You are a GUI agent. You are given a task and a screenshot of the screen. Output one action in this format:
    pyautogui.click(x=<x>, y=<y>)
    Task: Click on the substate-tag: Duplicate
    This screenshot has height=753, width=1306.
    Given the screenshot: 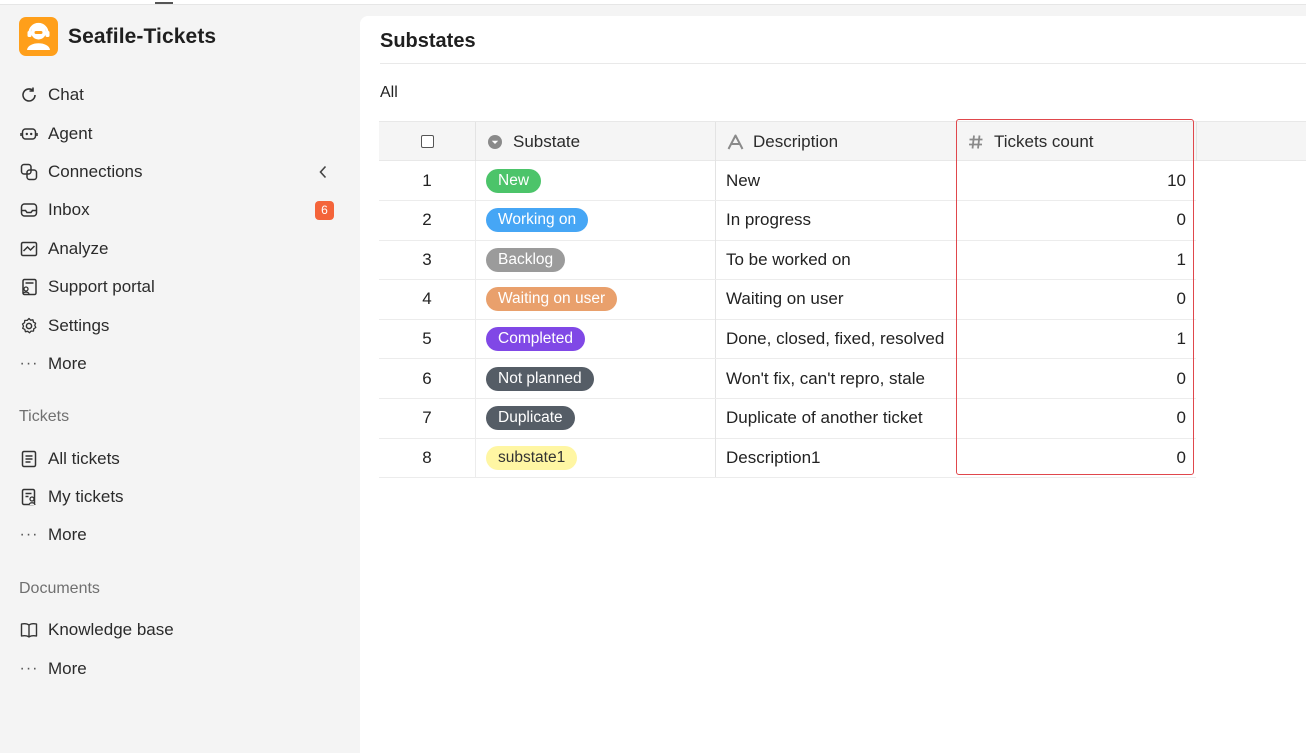 What is the action you would take?
    pyautogui.click(x=530, y=418)
    